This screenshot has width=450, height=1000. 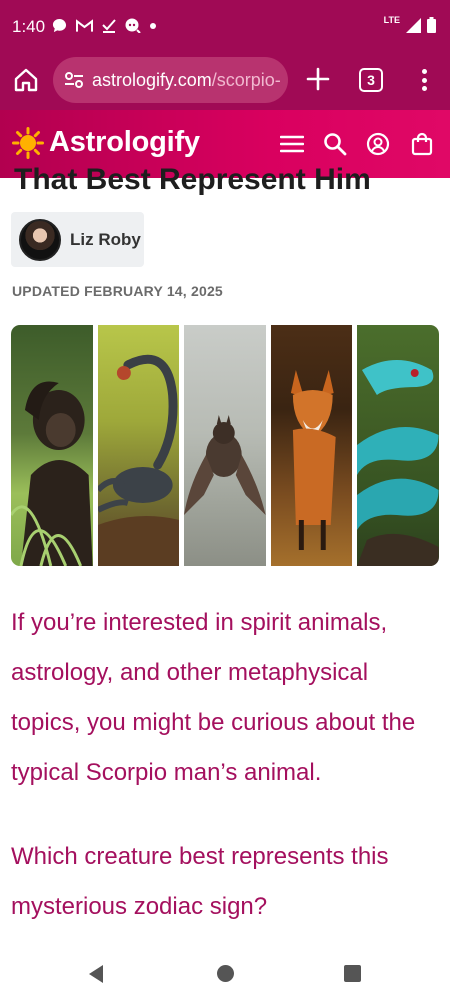 I want to click on new-tab-button, so click(x=318, y=79).